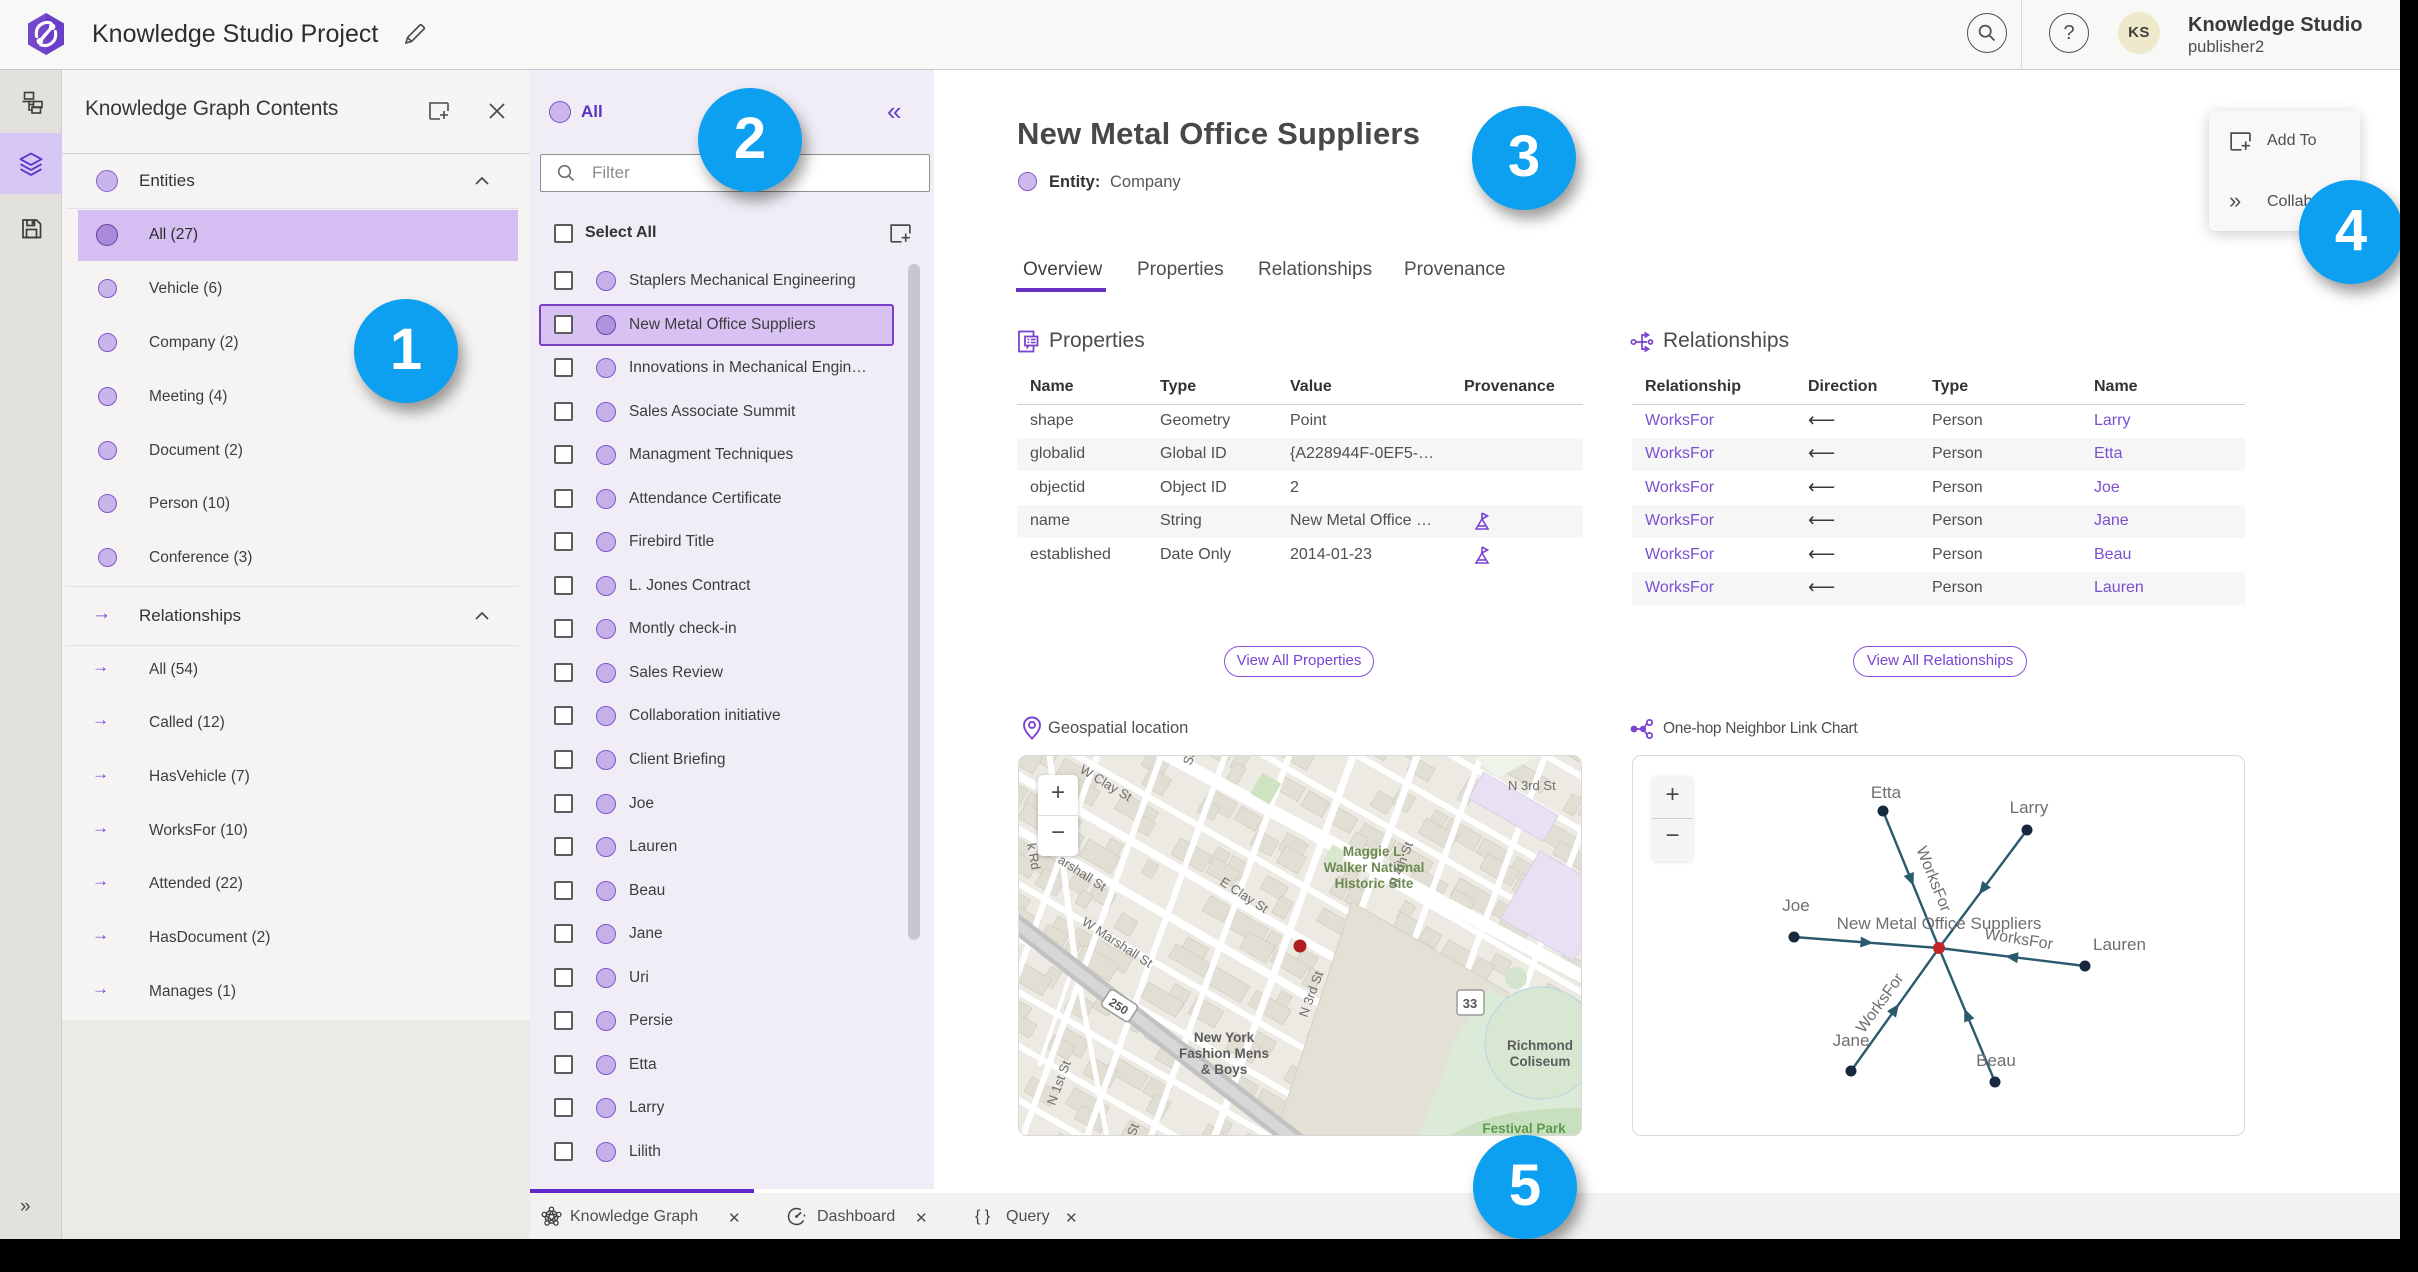 This screenshot has width=2418, height=1272. I want to click on svg-text: N 3rd St, so click(1532, 785).